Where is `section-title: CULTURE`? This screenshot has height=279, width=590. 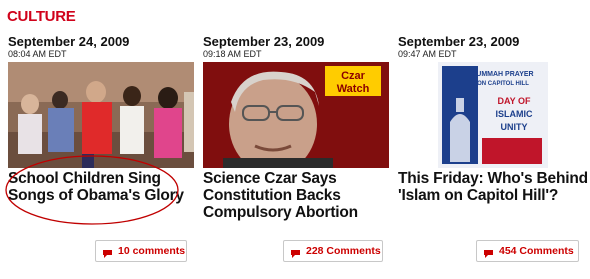 section-title: CULTURE is located at coordinates (41, 16).